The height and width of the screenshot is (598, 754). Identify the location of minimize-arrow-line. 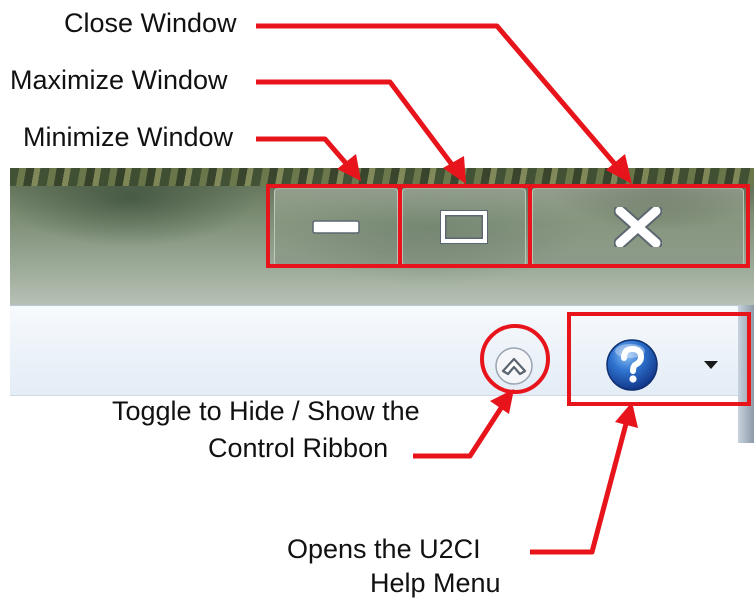
(304, 153).